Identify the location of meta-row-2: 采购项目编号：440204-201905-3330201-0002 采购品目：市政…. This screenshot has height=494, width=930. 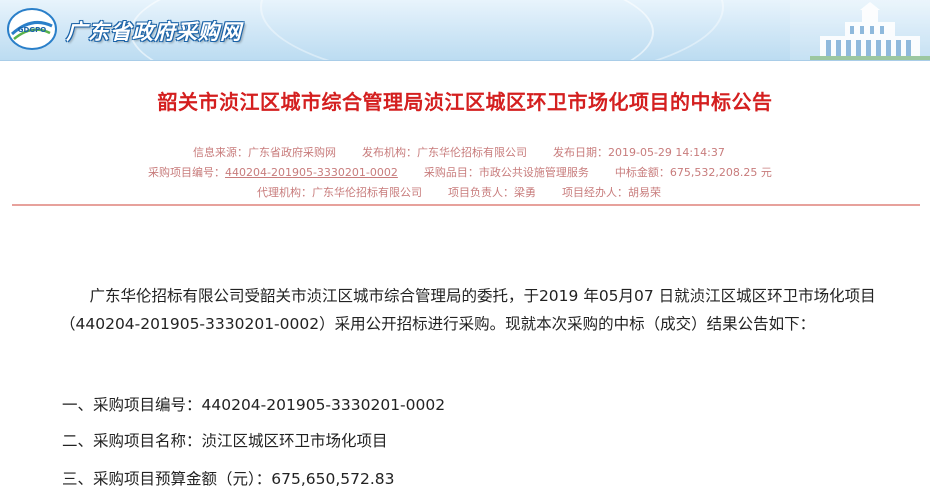
(539, 172).